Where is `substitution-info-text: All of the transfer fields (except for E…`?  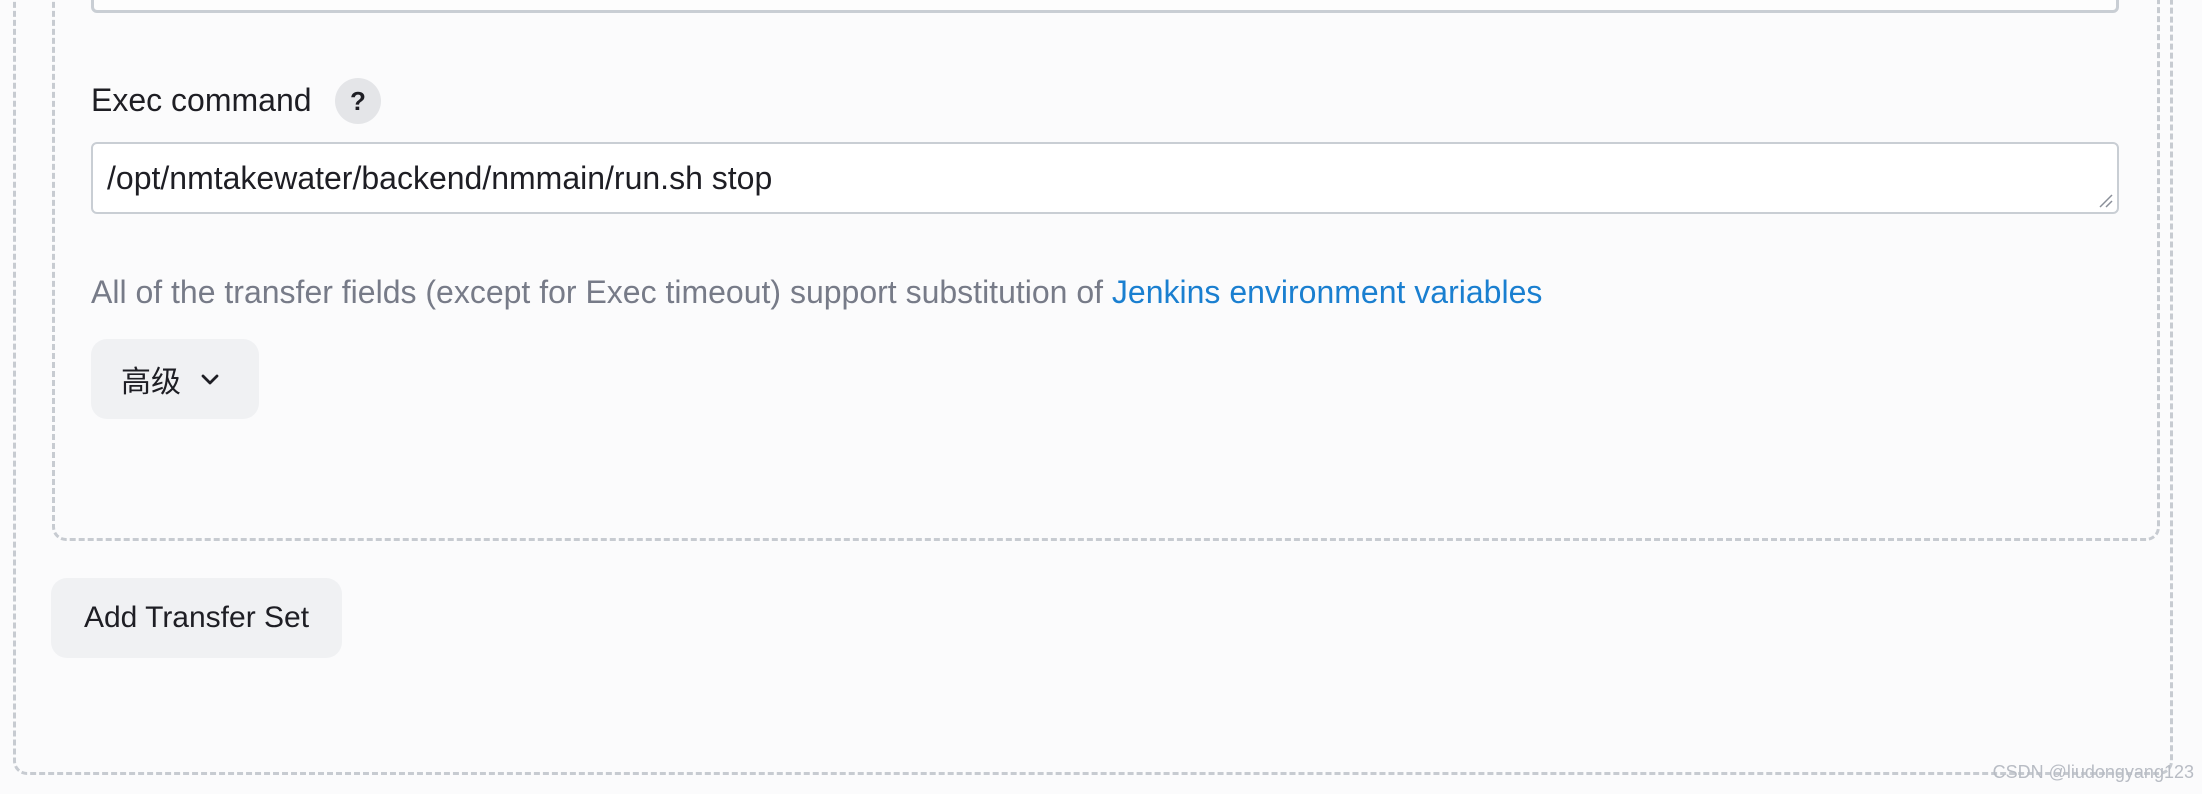
substitution-info-text: All of the transfer fields (except for E… is located at coordinates (601, 292).